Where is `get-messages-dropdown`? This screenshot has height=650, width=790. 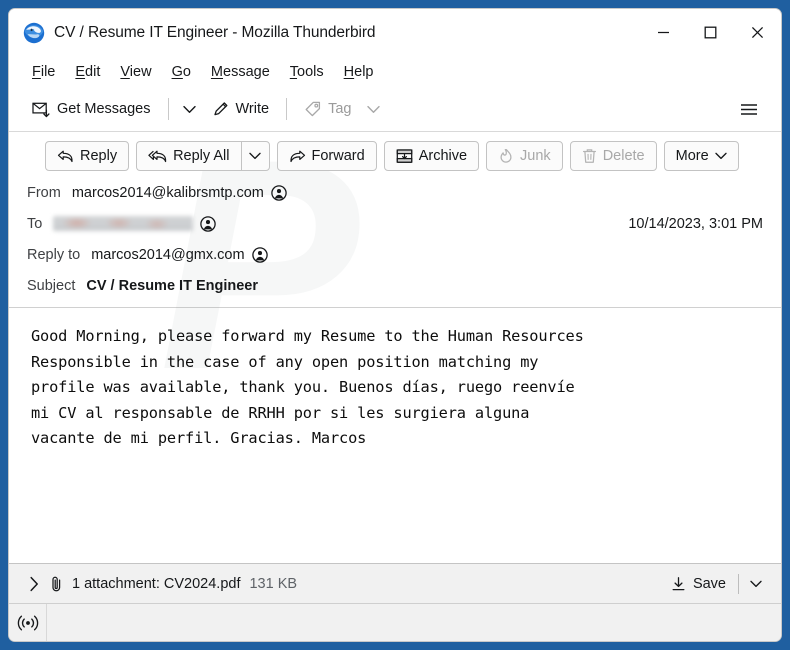 get-messages-dropdown is located at coordinates (190, 109).